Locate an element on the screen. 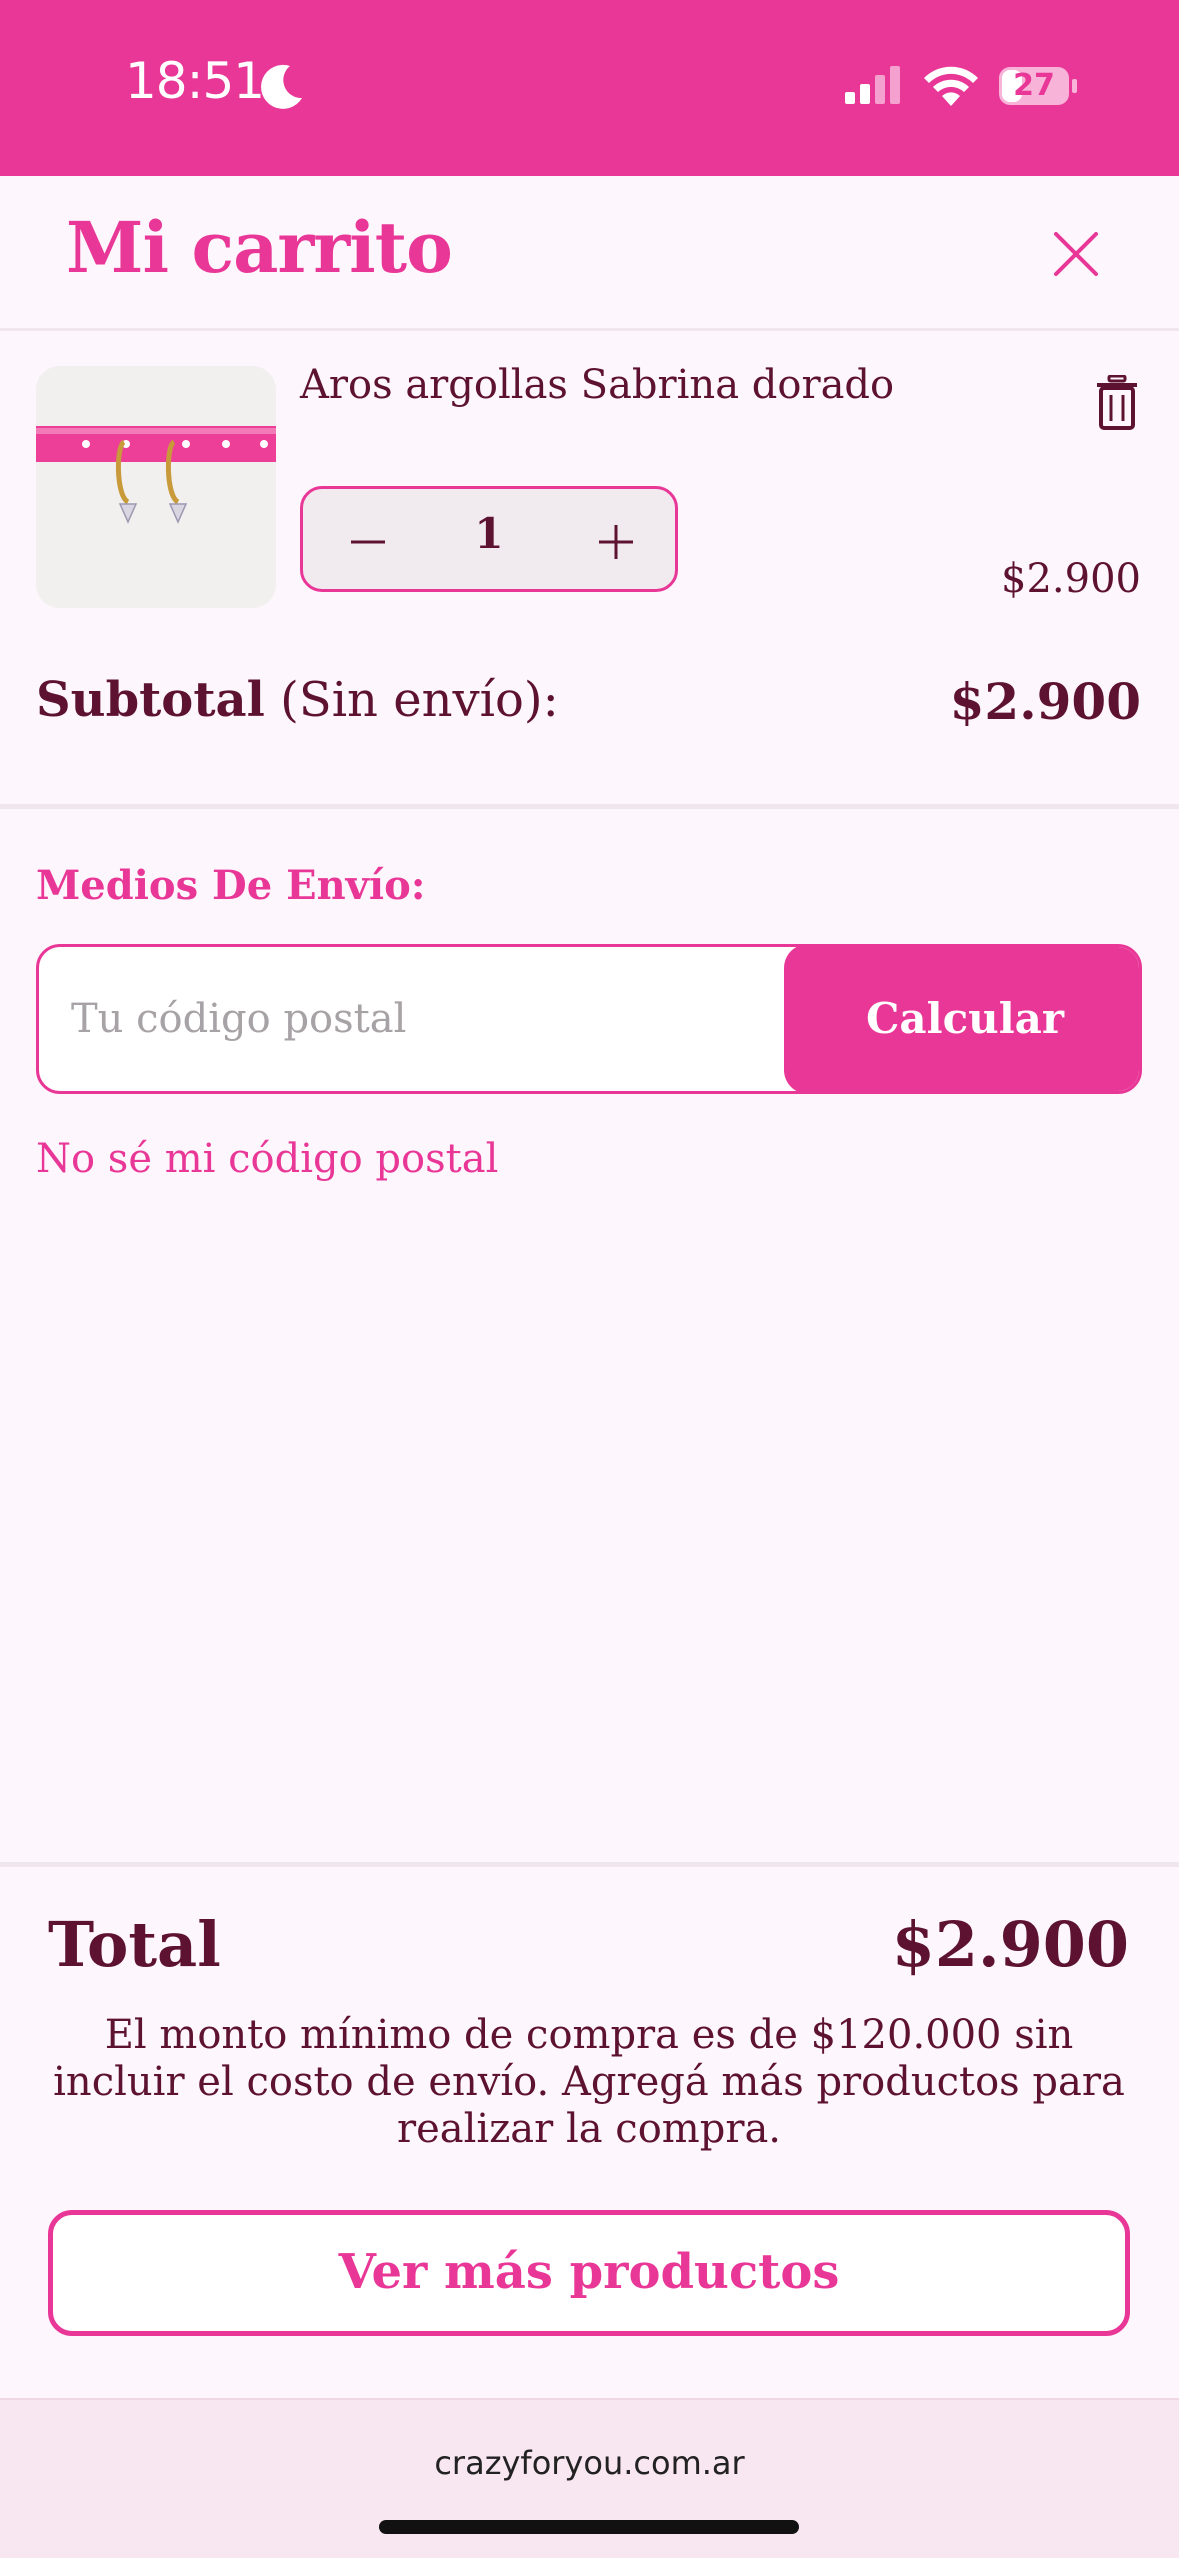 The width and height of the screenshot is (1179, 2558). close-icon is located at coordinates (1076, 254).